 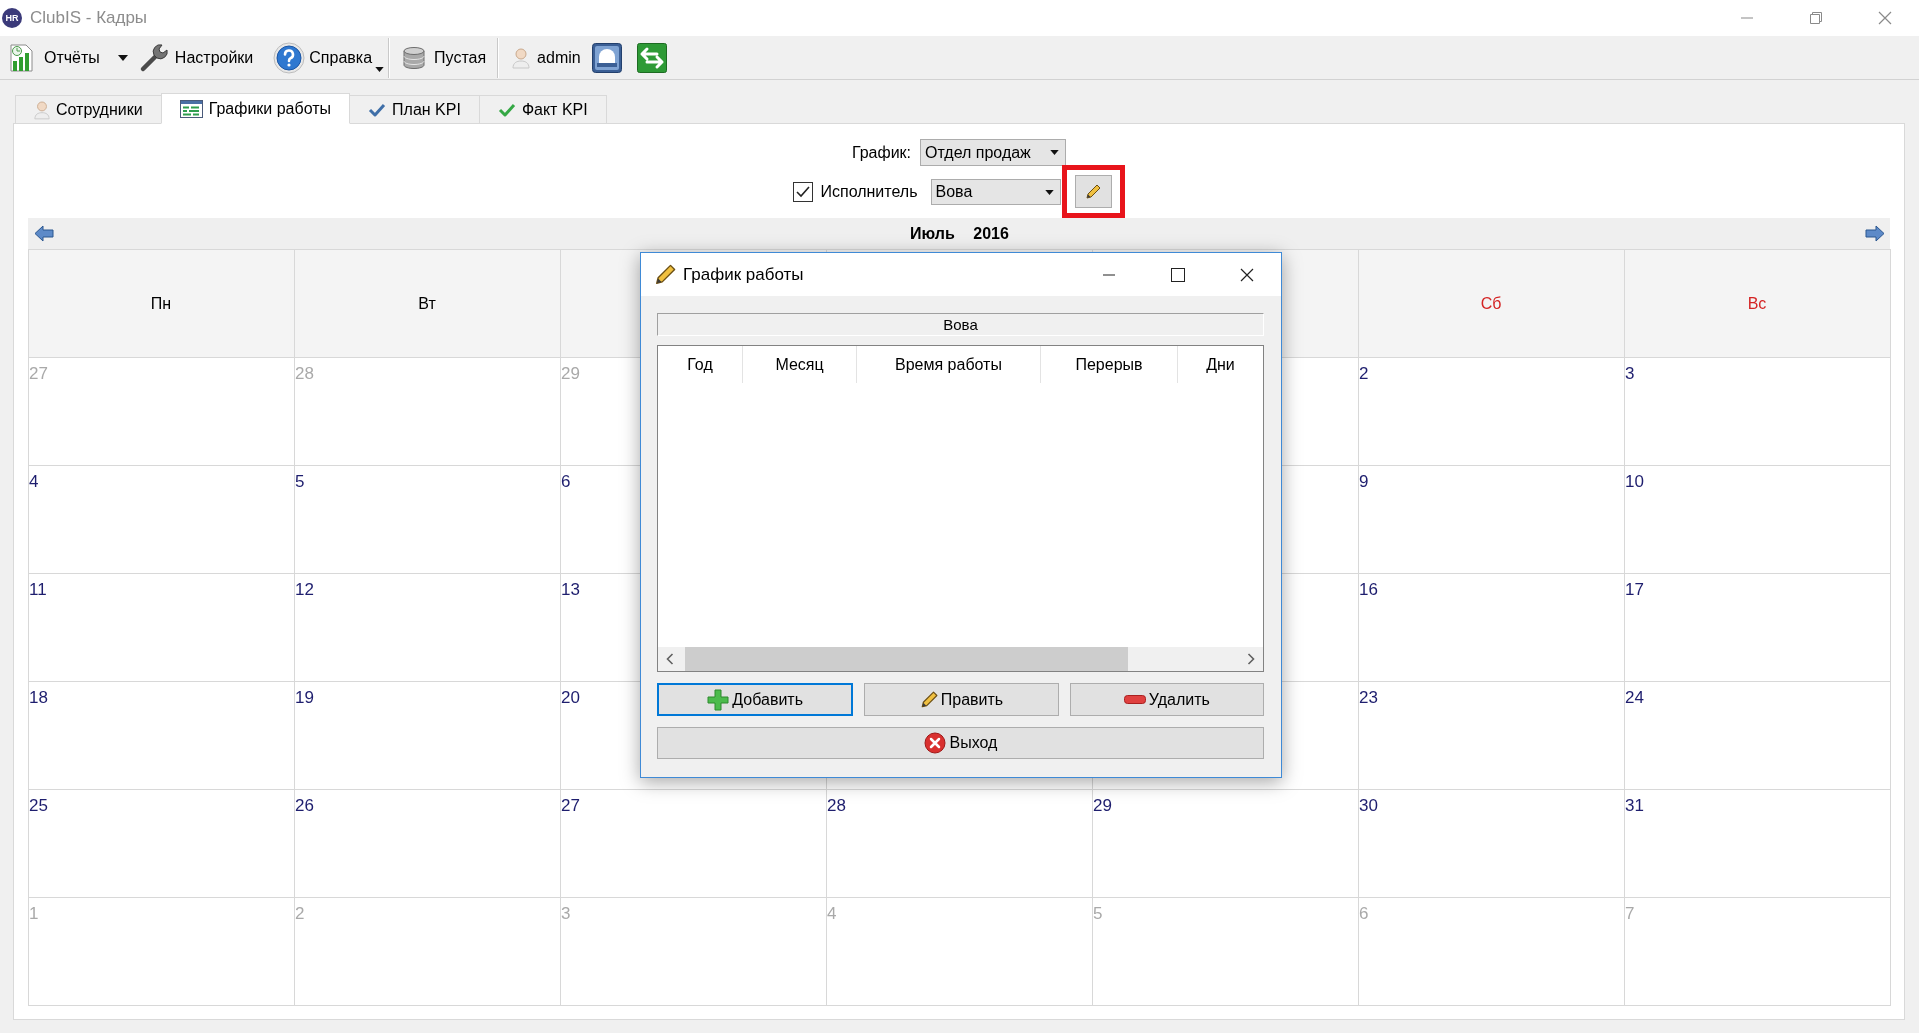 I want to click on weekday-label: Вс, so click(x=1757, y=303).